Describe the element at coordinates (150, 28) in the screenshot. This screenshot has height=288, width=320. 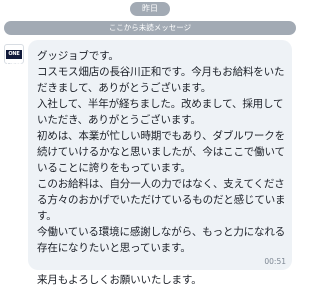
I see `unread-divider: ここから未読メッセージ` at that location.